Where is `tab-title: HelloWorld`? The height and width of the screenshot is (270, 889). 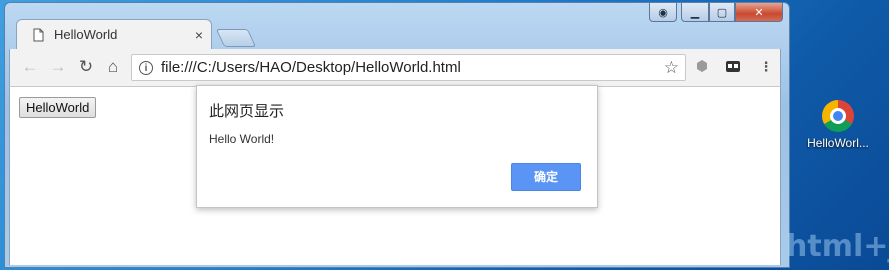
tab-title: HelloWorld is located at coordinates (86, 34).